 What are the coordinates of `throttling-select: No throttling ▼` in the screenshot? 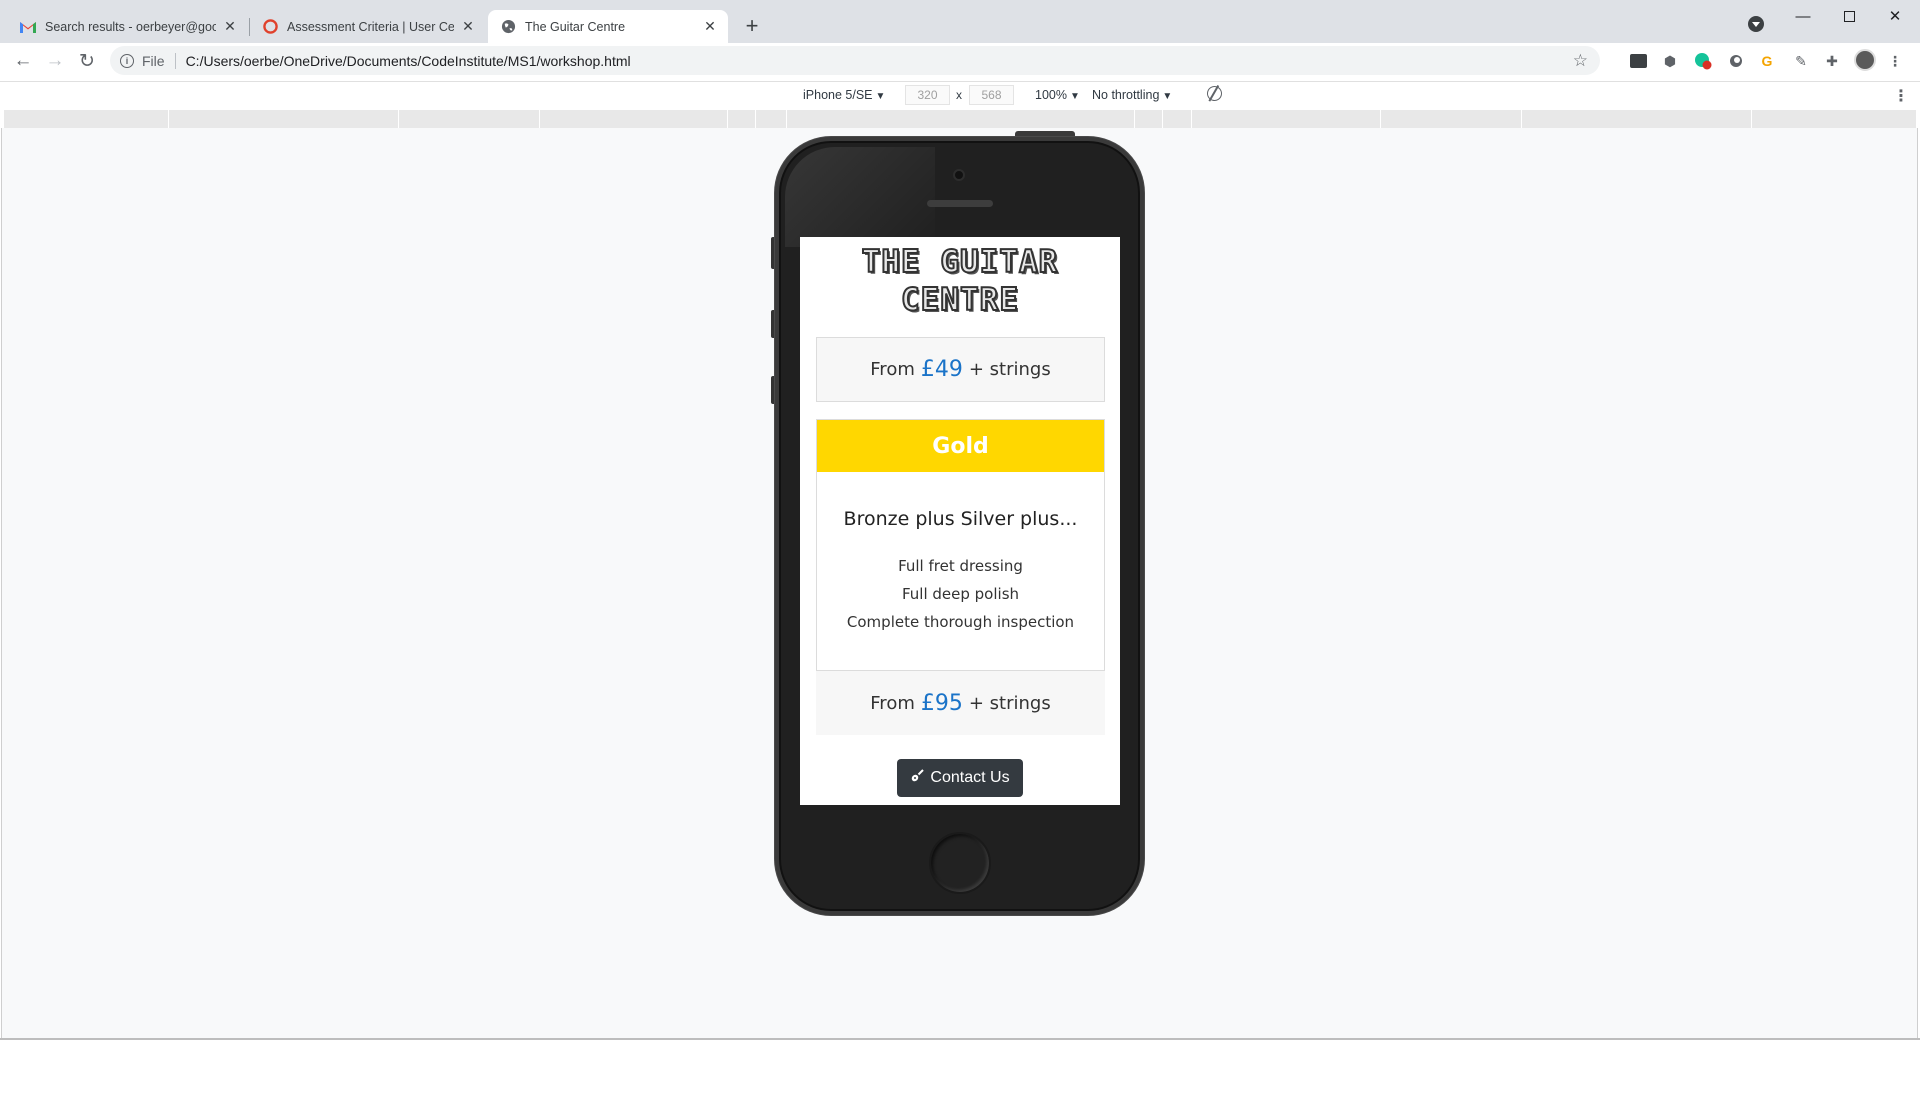 It's located at (1132, 95).